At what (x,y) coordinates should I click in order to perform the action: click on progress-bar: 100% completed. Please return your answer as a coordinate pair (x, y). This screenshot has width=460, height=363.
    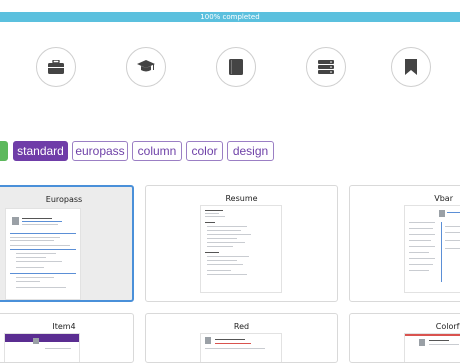
    Looking at the image, I should click on (230, 17).